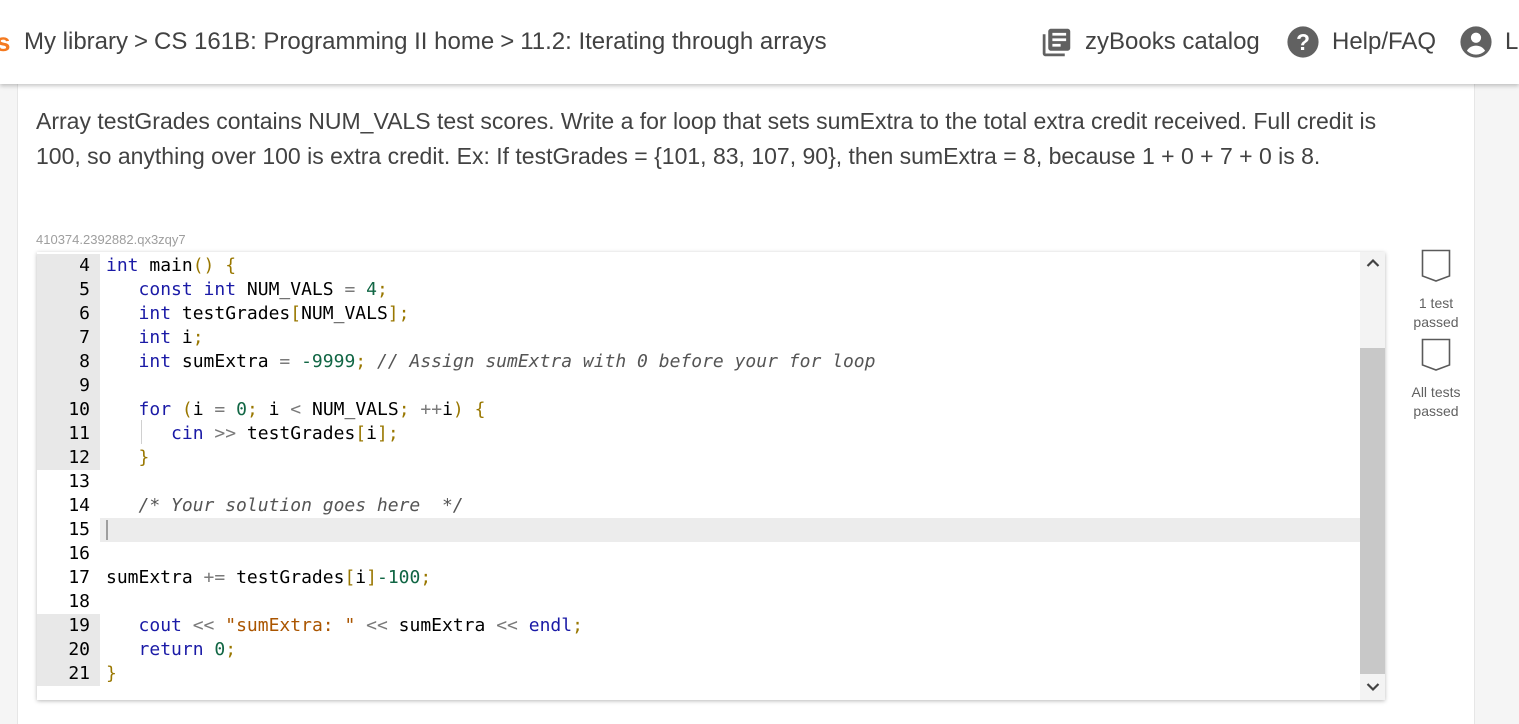 The width and height of the screenshot is (1519, 724). What do you see at coordinates (733, 338) in the screenshot?
I see `code-line: int i;` at bounding box center [733, 338].